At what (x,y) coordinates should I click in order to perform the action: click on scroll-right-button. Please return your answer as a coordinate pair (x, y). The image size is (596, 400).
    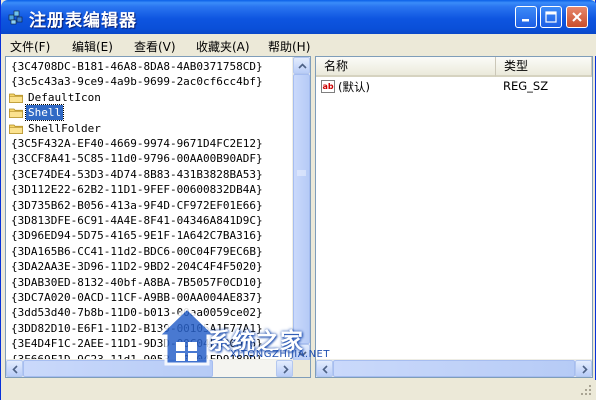
    Looking at the image, I should click on (284, 368).